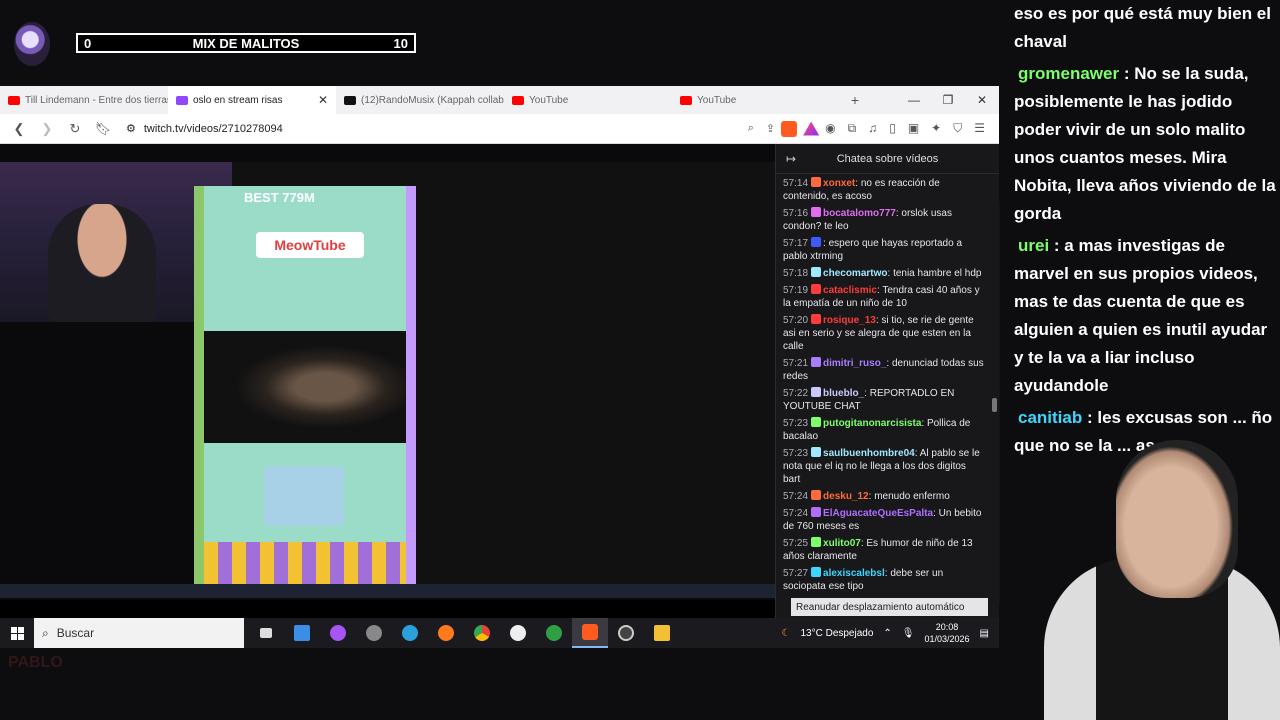  Describe the element at coordinates (852, 128) in the screenshot. I see `puzzle-icon: ⧉` at that location.